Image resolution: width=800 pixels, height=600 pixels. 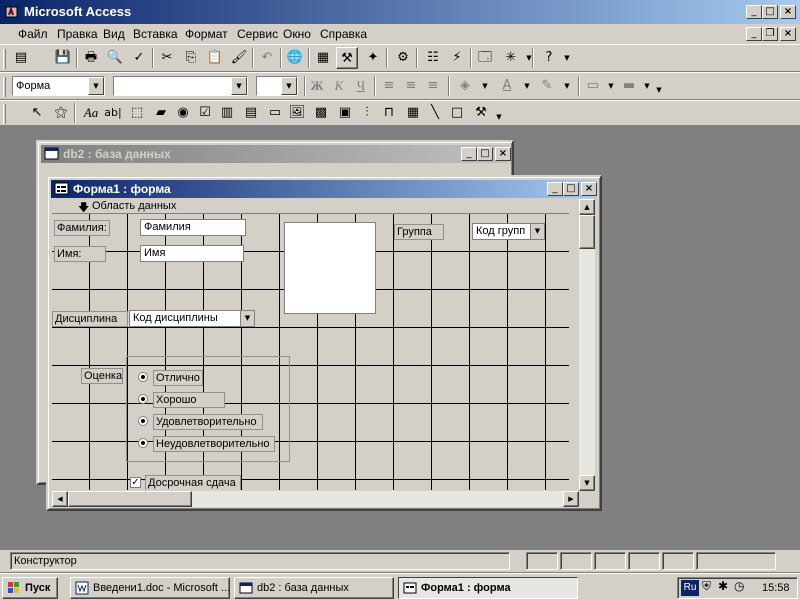 What do you see at coordinates (251, 113) in the screenshot?
I see `list-box-tool-icon: ▤` at bounding box center [251, 113].